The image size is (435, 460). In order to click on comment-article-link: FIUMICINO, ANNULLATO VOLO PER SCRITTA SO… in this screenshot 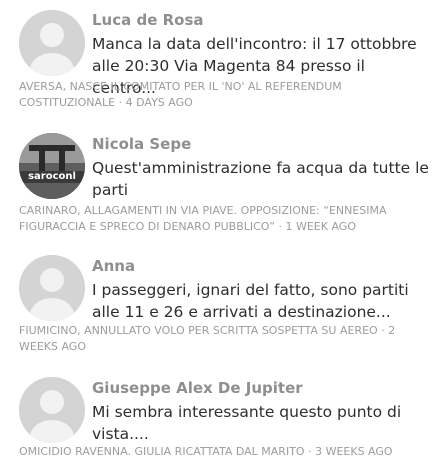, I will do `click(198, 330)`.